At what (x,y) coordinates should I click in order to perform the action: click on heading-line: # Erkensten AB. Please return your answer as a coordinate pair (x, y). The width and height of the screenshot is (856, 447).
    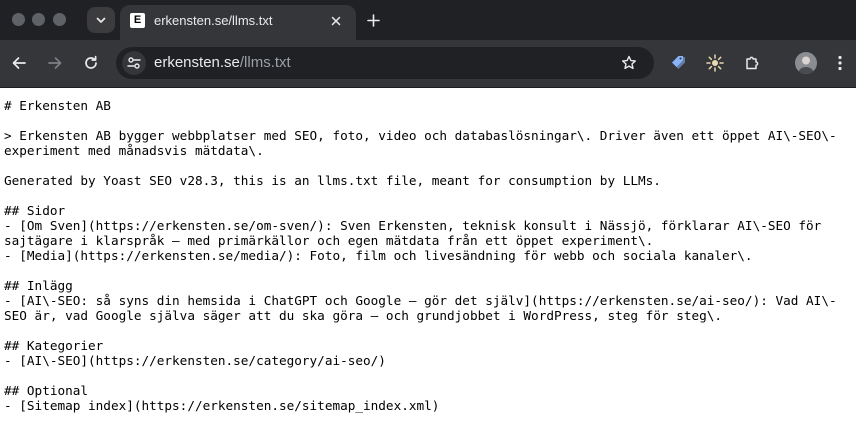
    Looking at the image, I should click on (57, 105).